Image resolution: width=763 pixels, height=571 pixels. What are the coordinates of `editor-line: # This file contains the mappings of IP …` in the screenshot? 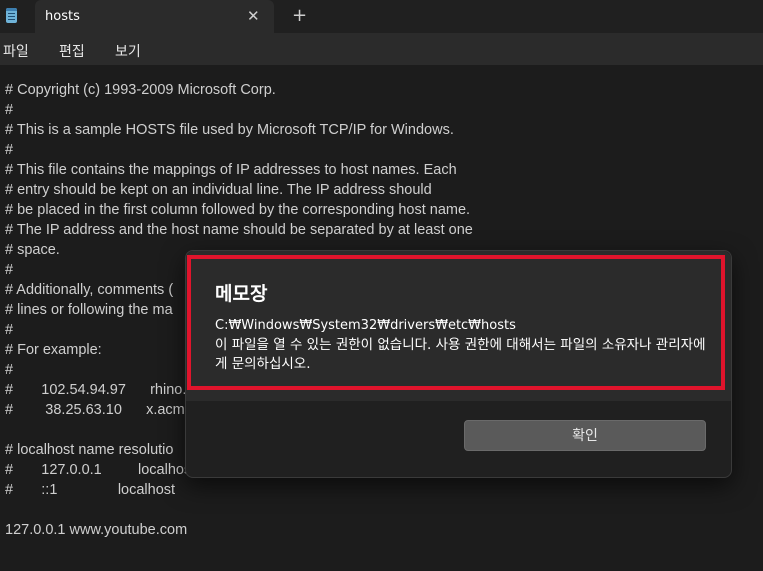 It's located at (231, 170).